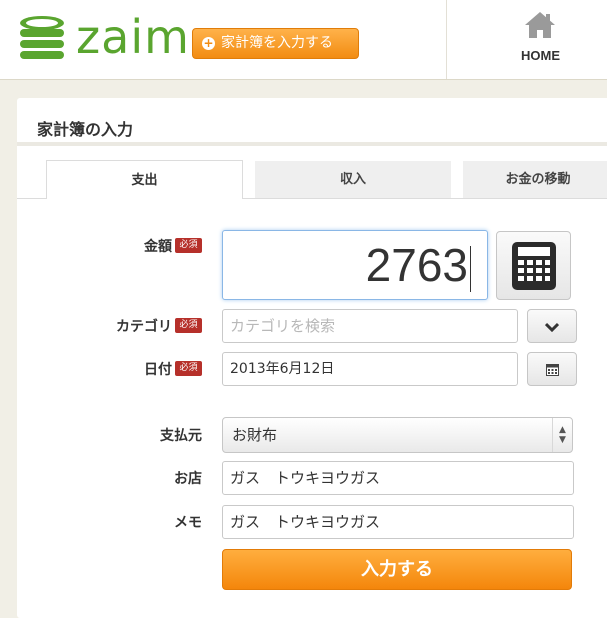 The width and height of the screenshot is (607, 618). Describe the element at coordinates (535, 179) in the screenshot. I see `tab-transfer: お金の移動` at that location.